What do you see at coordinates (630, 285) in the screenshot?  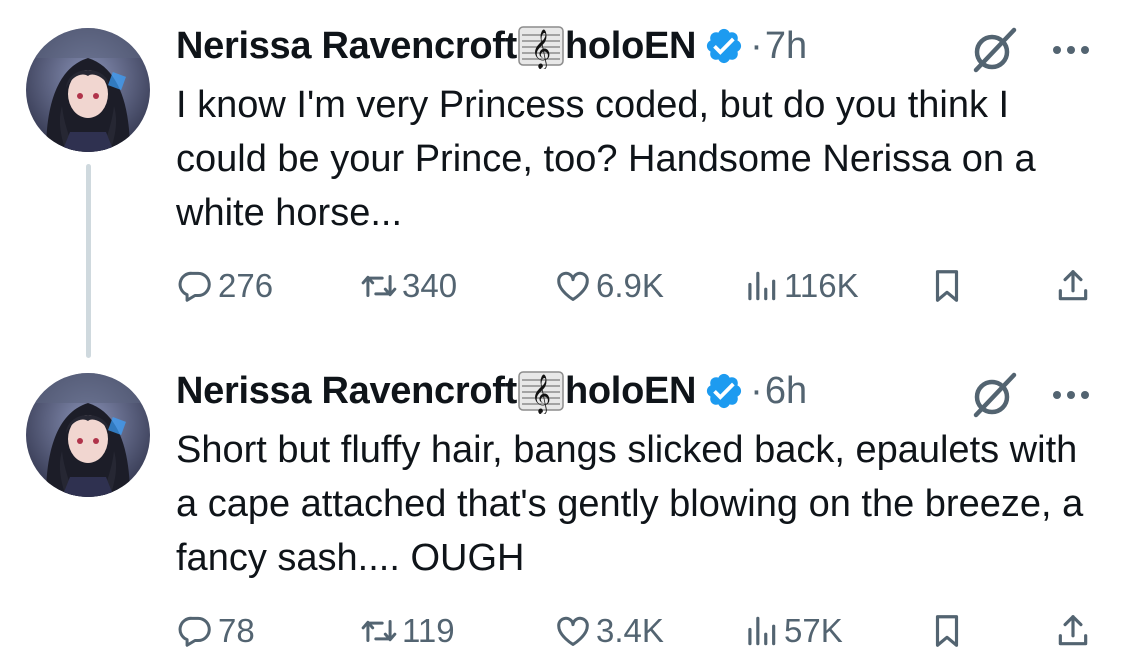 I see `like-count: 6.9K` at bounding box center [630, 285].